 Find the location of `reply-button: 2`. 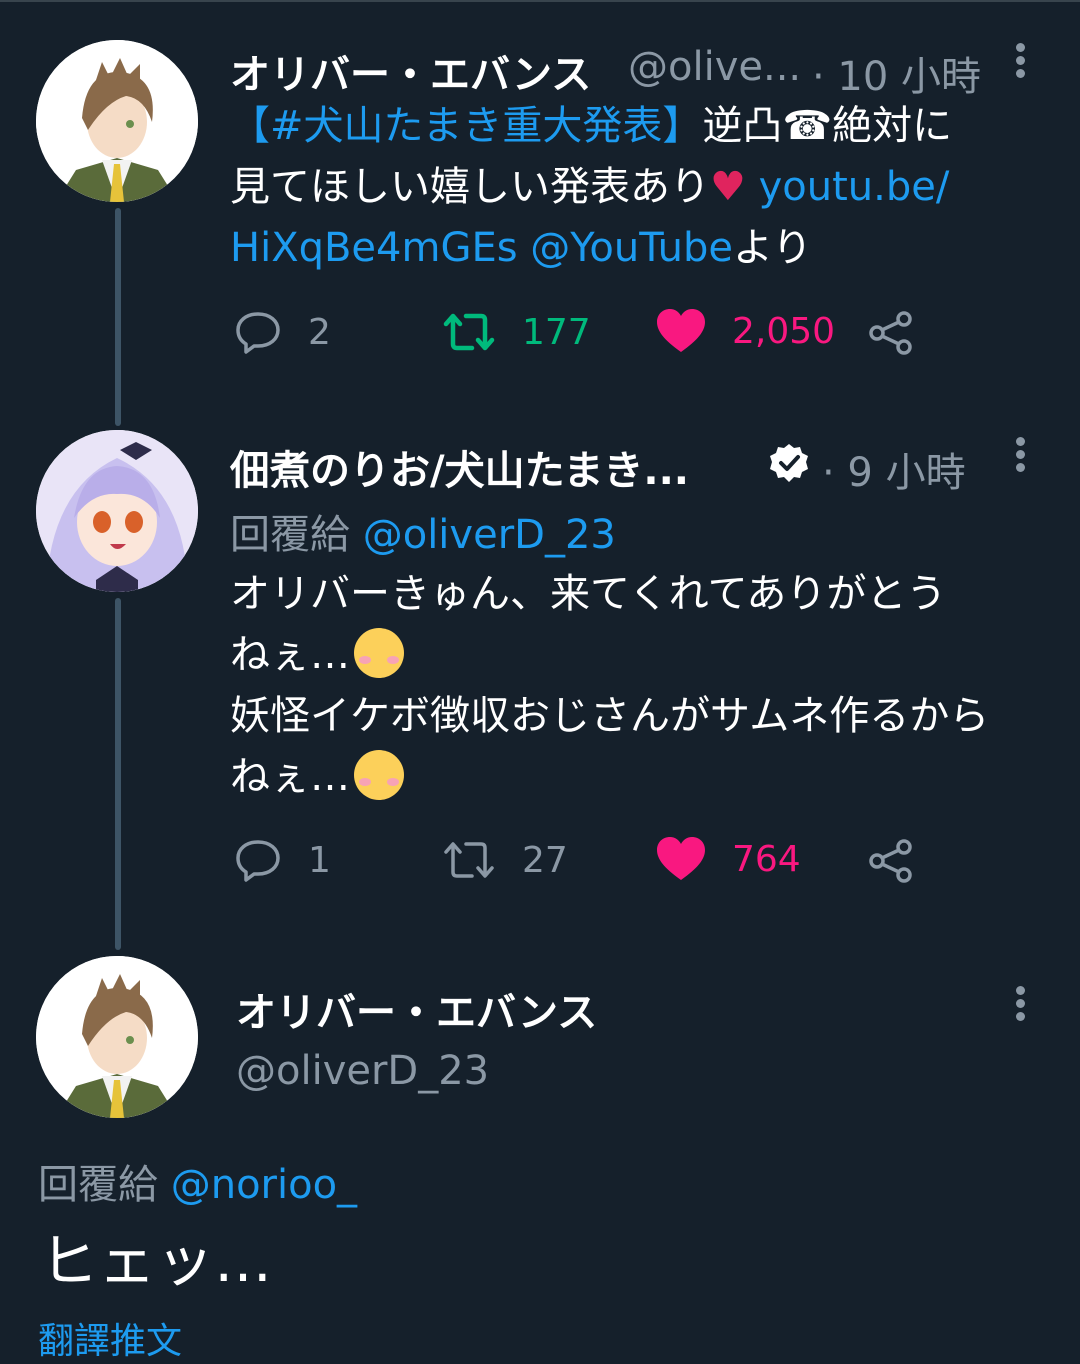

reply-button: 2 is located at coordinates (282, 332).